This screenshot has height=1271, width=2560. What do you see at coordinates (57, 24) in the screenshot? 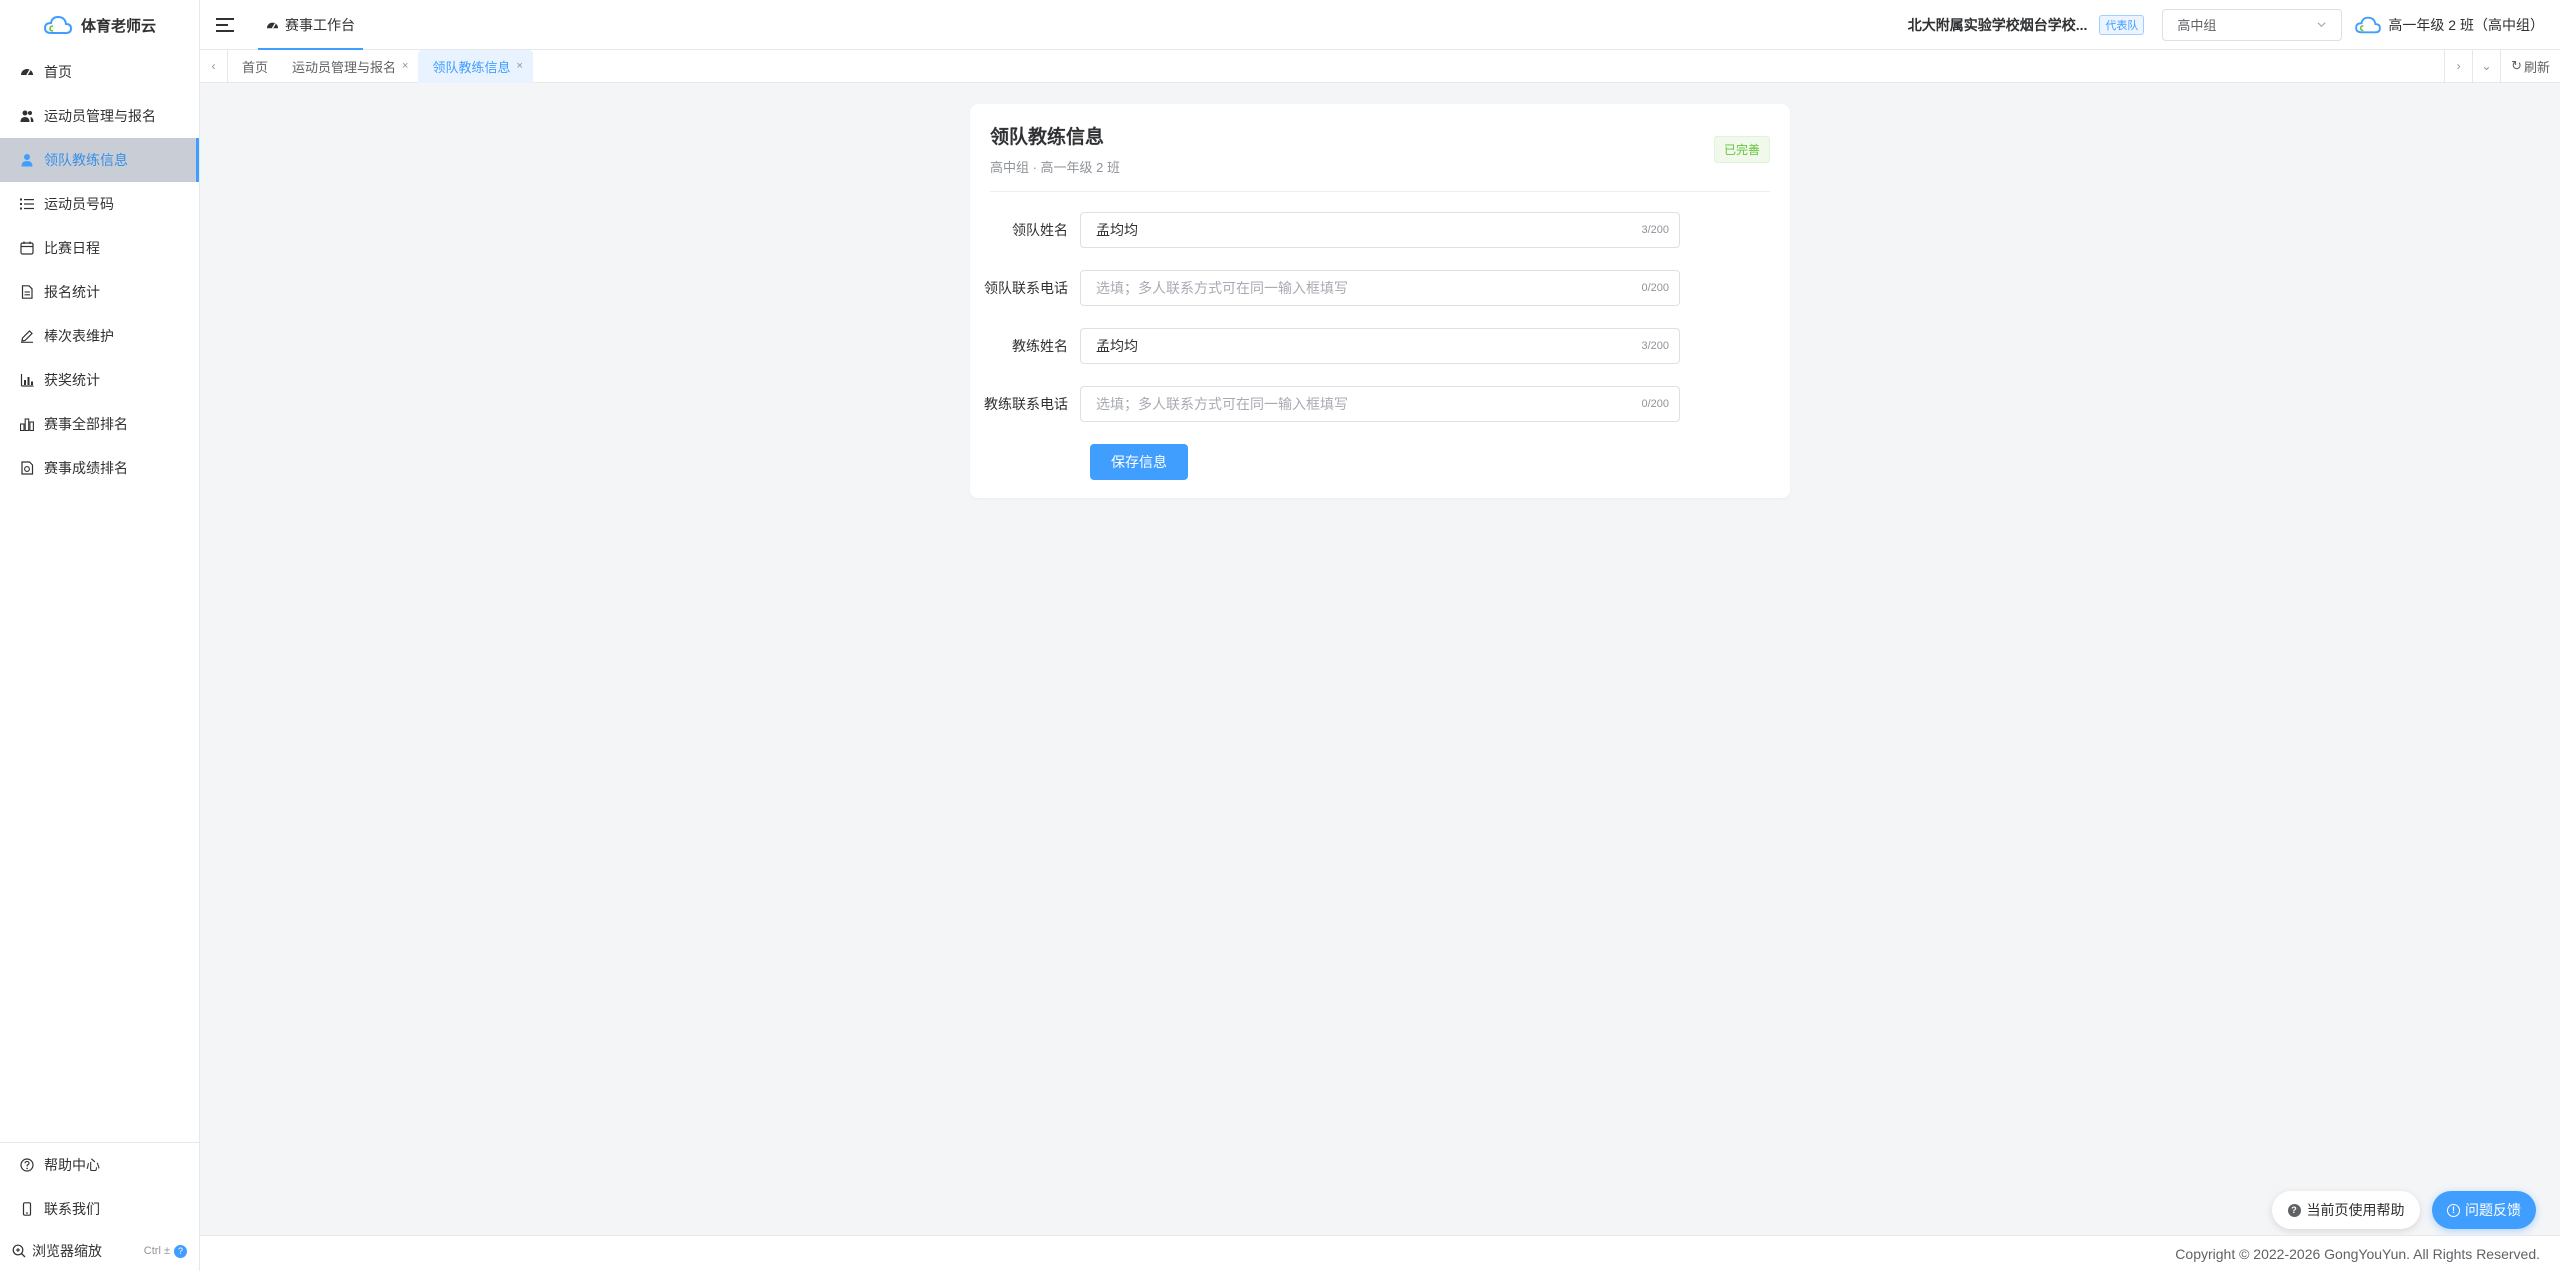
I see `cloud-logo-icon` at bounding box center [57, 24].